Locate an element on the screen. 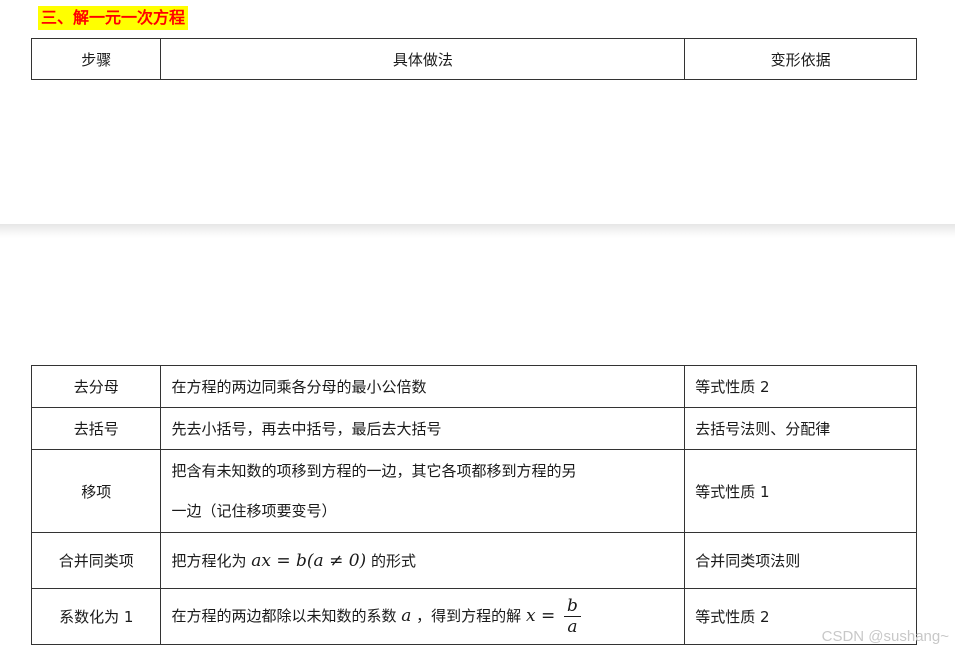 The height and width of the screenshot is (653, 955). coefficient-symbol: a is located at coordinates (406, 616).